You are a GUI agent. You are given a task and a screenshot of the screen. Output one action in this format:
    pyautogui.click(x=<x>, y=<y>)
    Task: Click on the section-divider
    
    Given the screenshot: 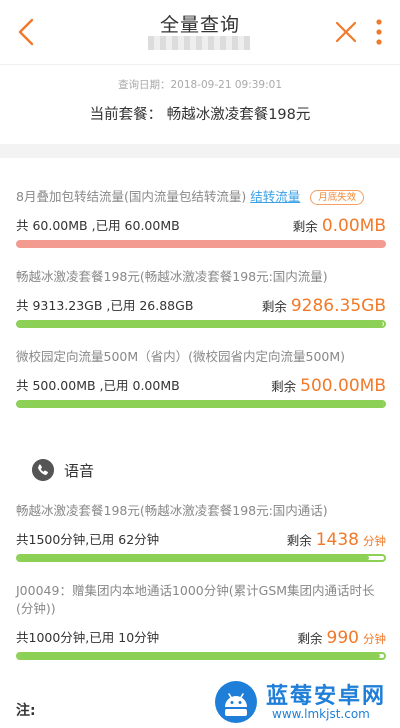 What is the action you would take?
    pyautogui.click(x=200, y=151)
    